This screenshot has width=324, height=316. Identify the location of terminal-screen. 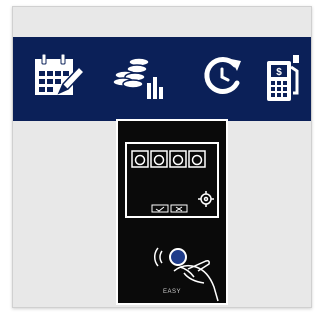
(172, 180).